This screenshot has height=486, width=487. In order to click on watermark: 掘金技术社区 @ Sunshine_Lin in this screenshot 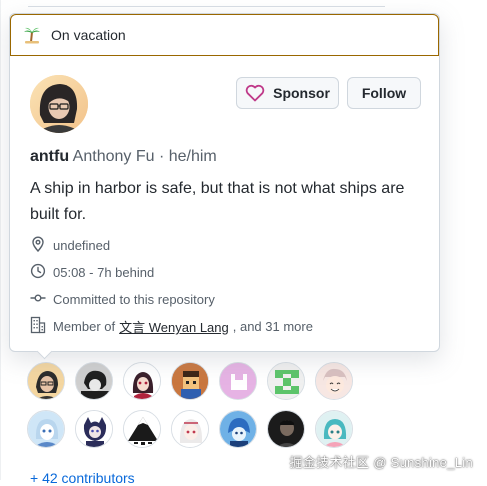, I will do `click(381, 462)`.